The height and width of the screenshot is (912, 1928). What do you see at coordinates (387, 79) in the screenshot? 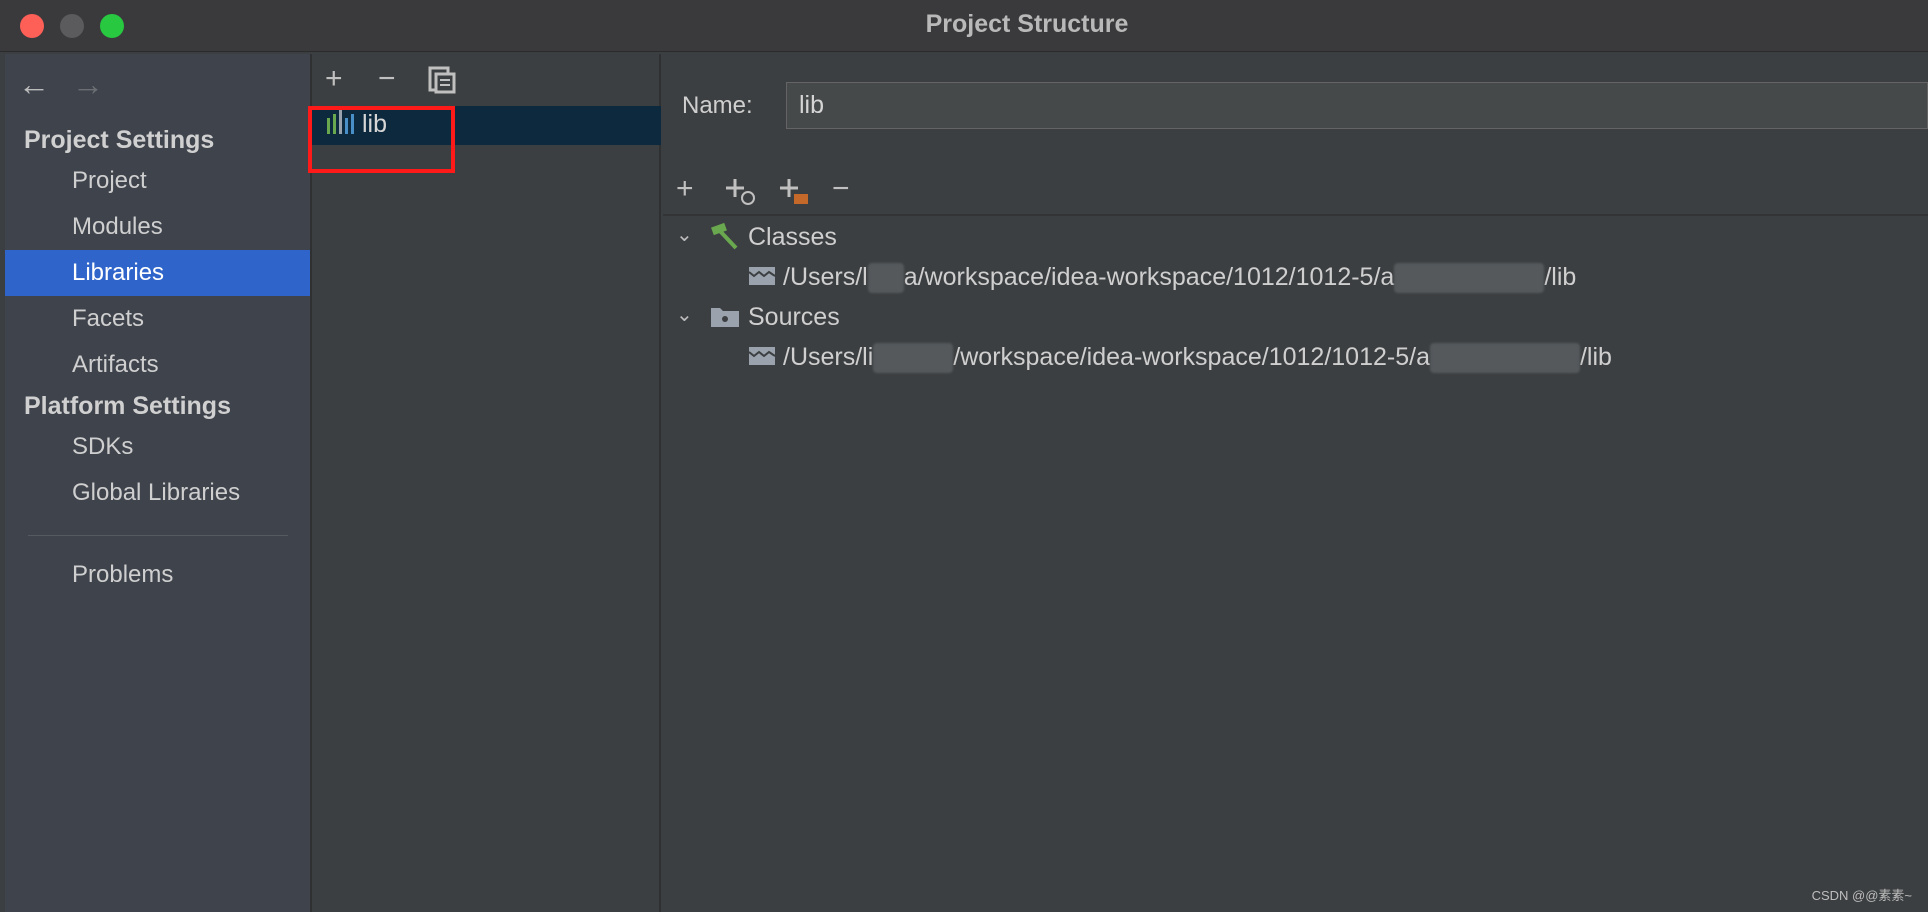
I see `remove-library-icon: −` at bounding box center [387, 79].